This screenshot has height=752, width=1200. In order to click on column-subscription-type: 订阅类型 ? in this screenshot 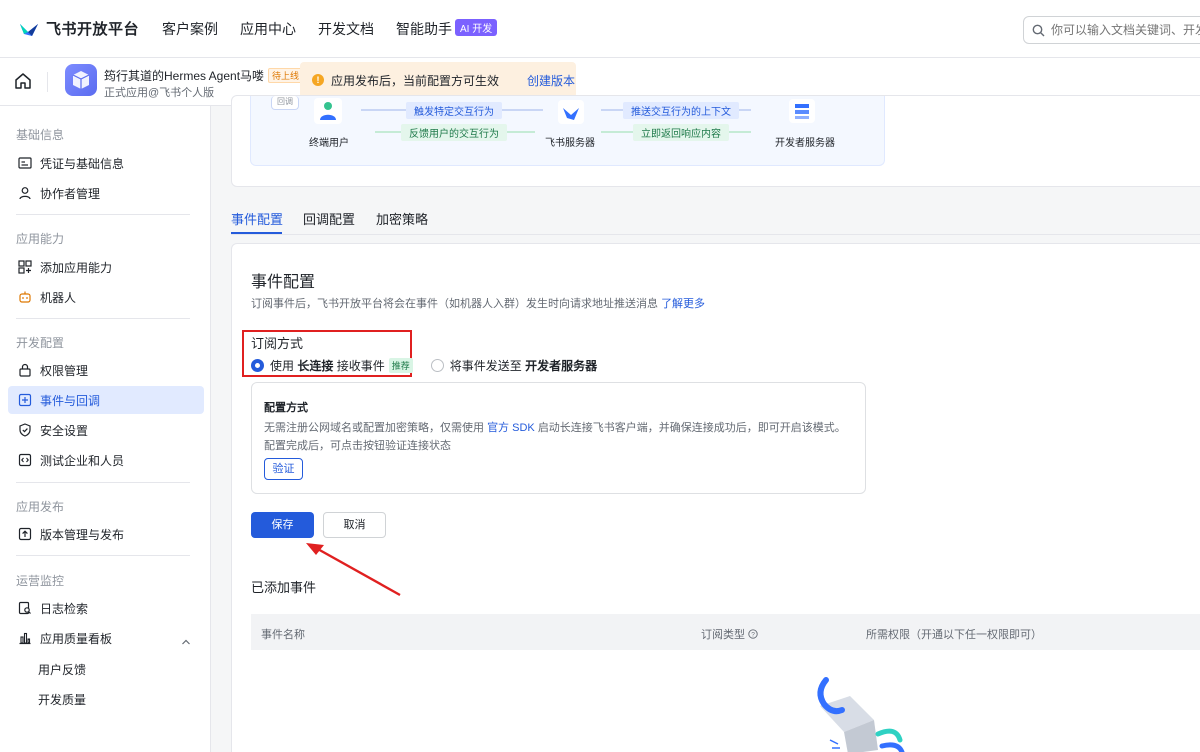, I will do `click(729, 634)`.